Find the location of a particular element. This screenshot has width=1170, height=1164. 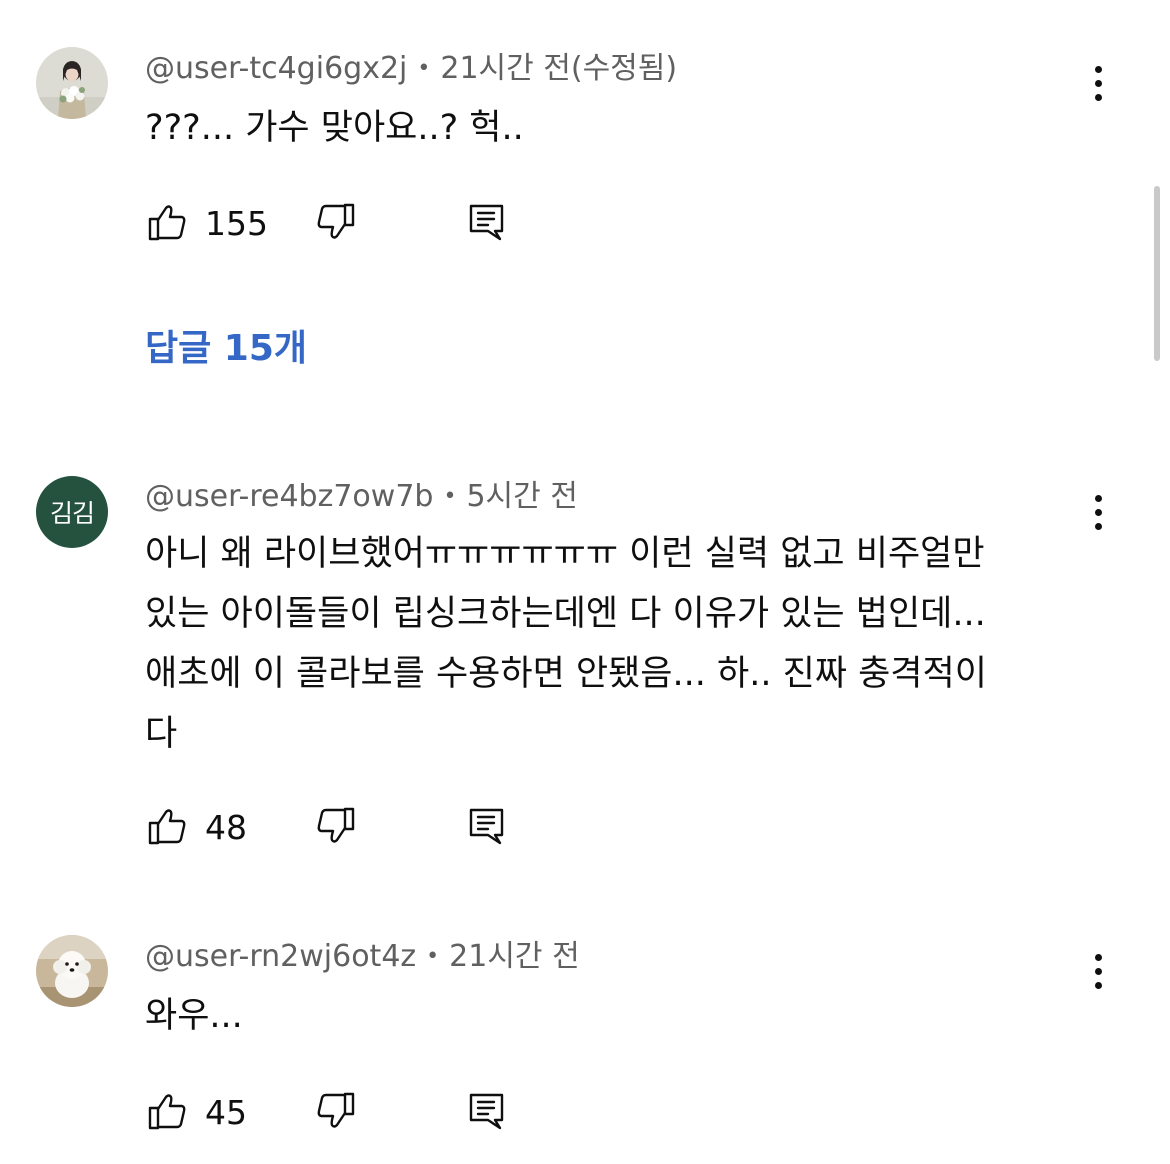

comment-line: 다 is located at coordinates (161, 734).